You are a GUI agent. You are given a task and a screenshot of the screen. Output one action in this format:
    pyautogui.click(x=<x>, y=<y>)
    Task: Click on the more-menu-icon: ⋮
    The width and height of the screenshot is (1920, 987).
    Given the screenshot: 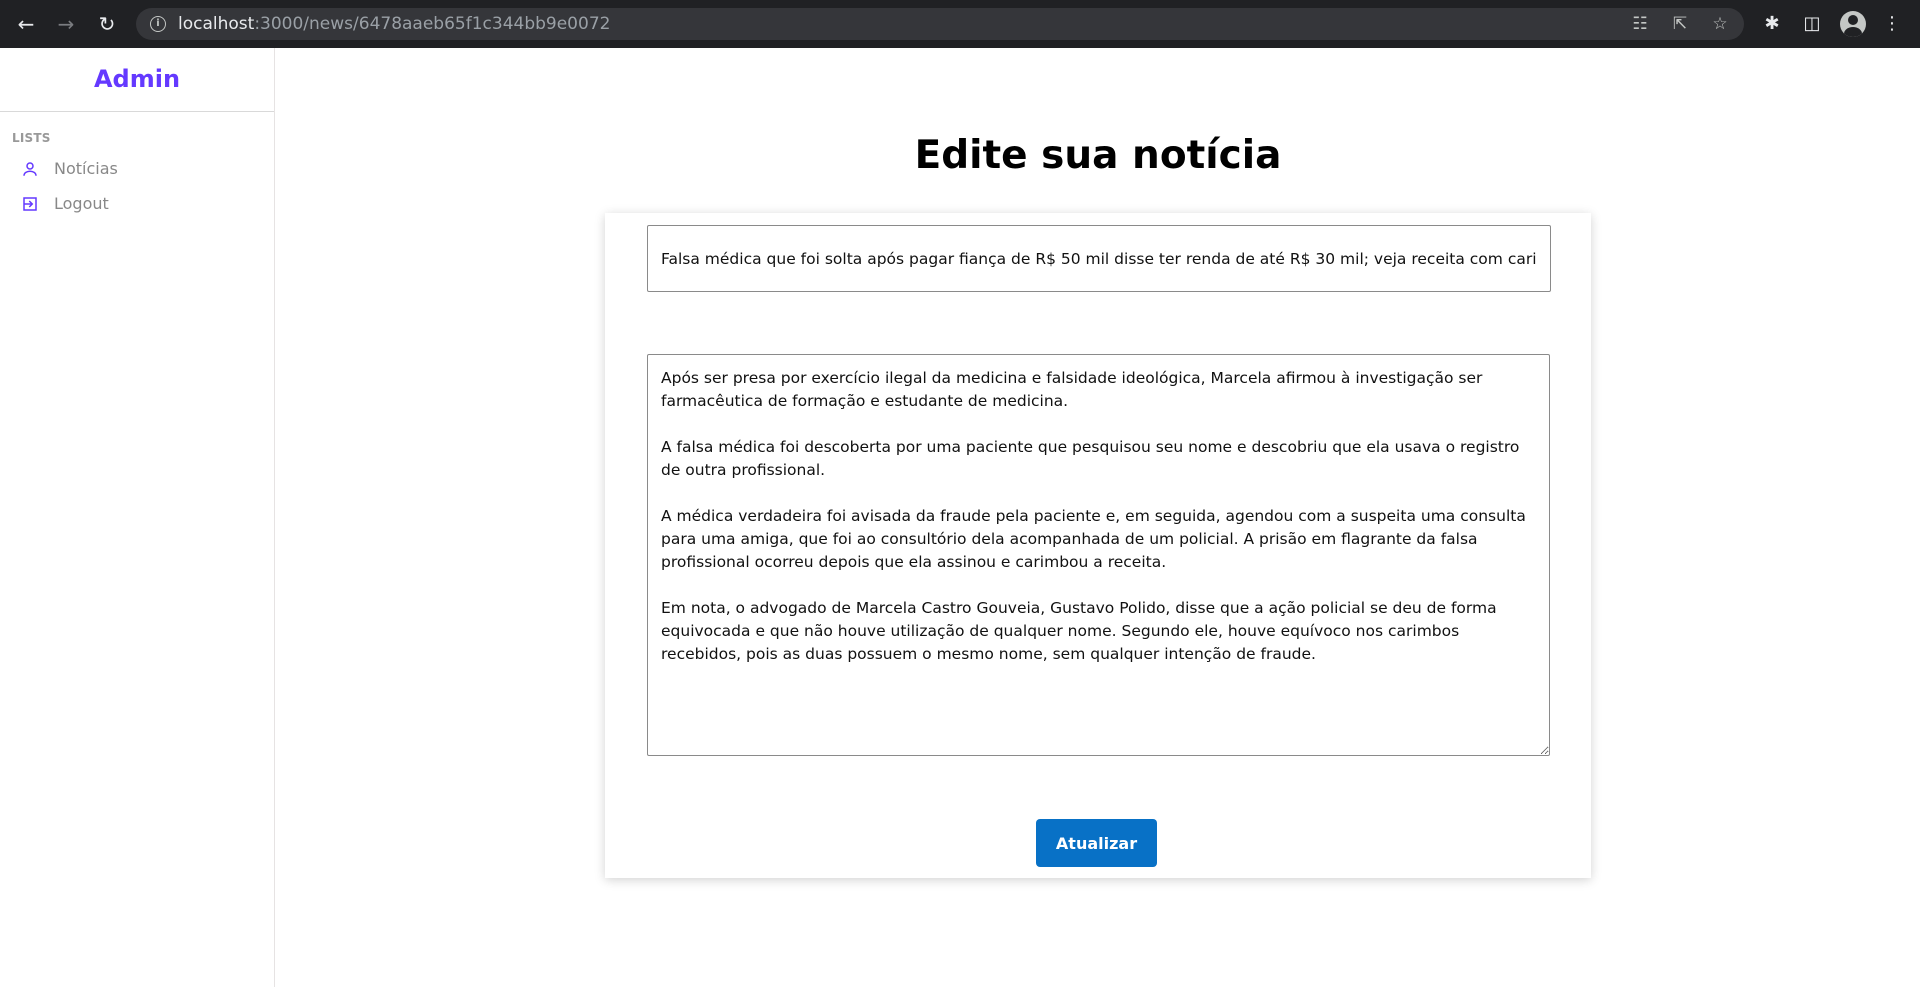 What is the action you would take?
    pyautogui.click(x=1892, y=24)
    